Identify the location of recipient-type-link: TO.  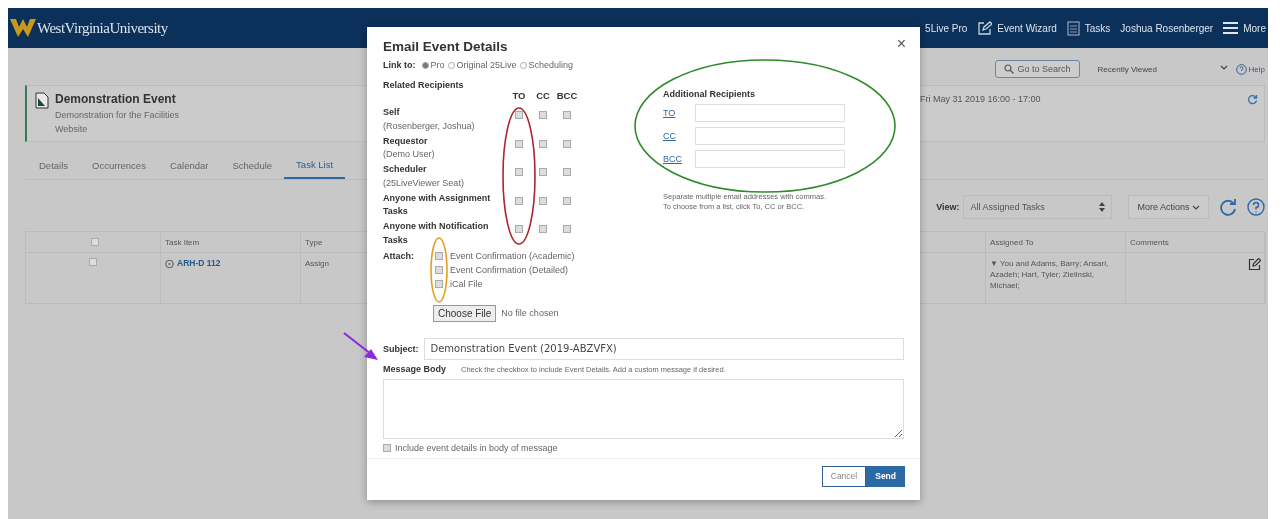
(679, 113).